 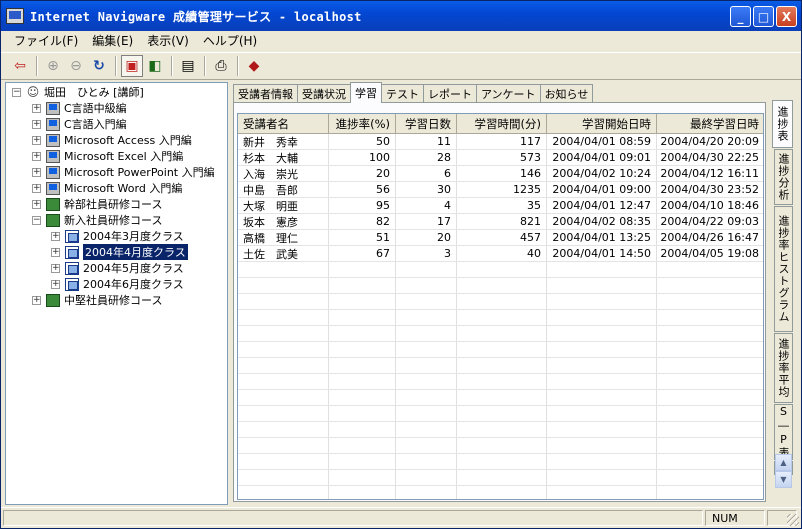 What do you see at coordinates (508, 93) in the screenshot?
I see `tab-survey: アンケート` at bounding box center [508, 93].